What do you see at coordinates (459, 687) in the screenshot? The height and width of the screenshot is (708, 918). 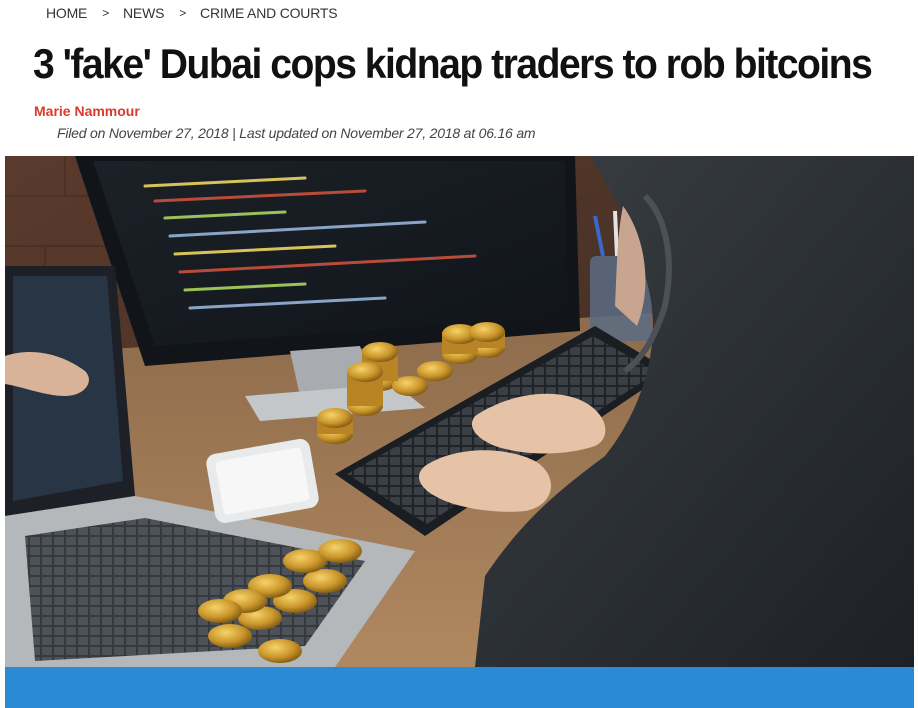 I see `blue-banner-bar` at bounding box center [459, 687].